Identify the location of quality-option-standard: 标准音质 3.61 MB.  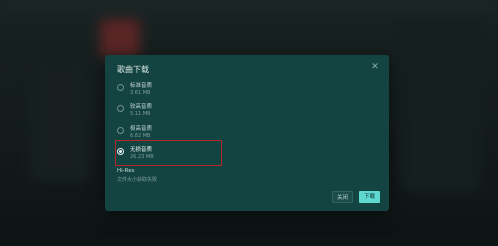
(217, 91).